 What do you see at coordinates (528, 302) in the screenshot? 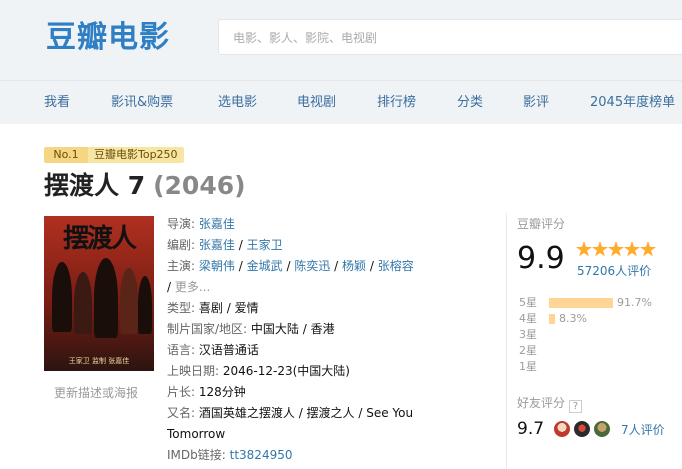
I see `distribution-label: 5星` at bounding box center [528, 302].